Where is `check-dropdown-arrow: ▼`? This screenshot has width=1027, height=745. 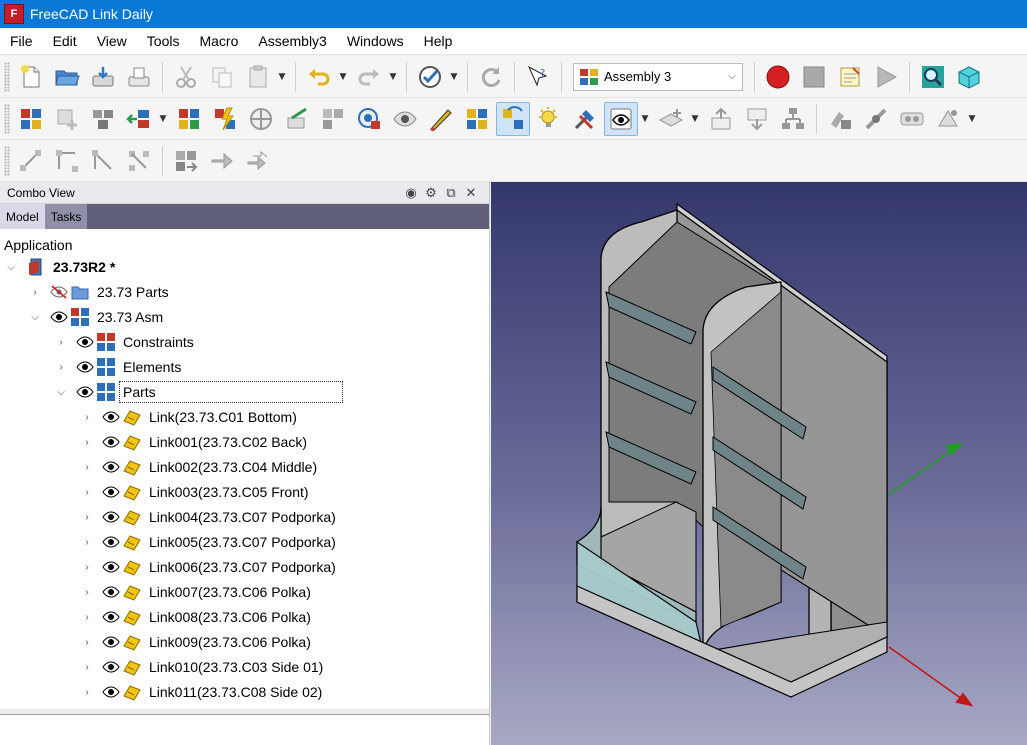
check-dropdown-arrow: ▼ is located at coordinates (454, 77).